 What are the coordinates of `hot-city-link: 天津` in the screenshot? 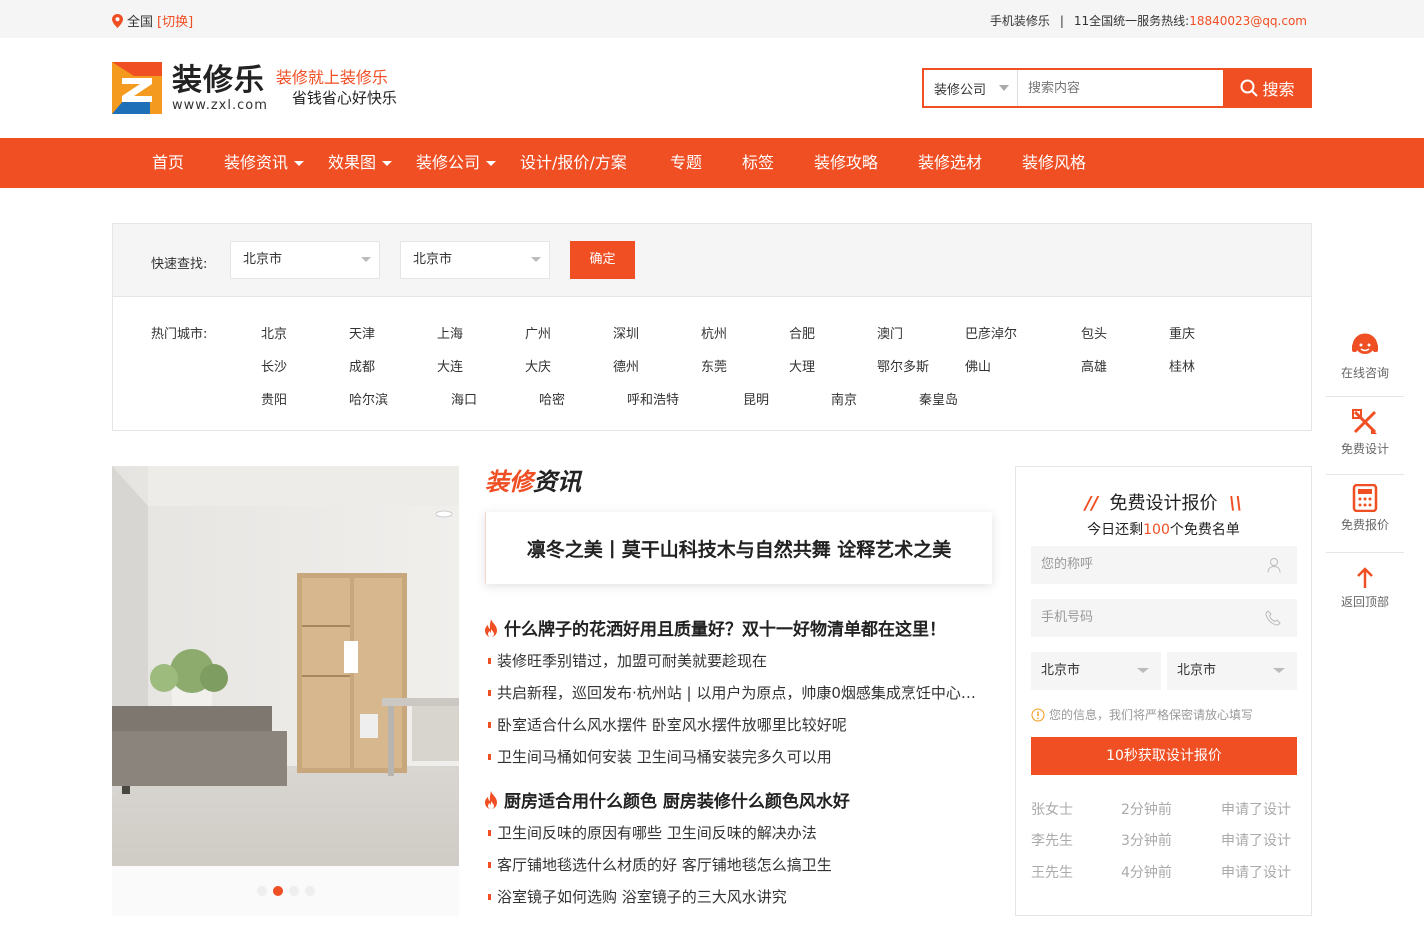 It's located at (362, 332).